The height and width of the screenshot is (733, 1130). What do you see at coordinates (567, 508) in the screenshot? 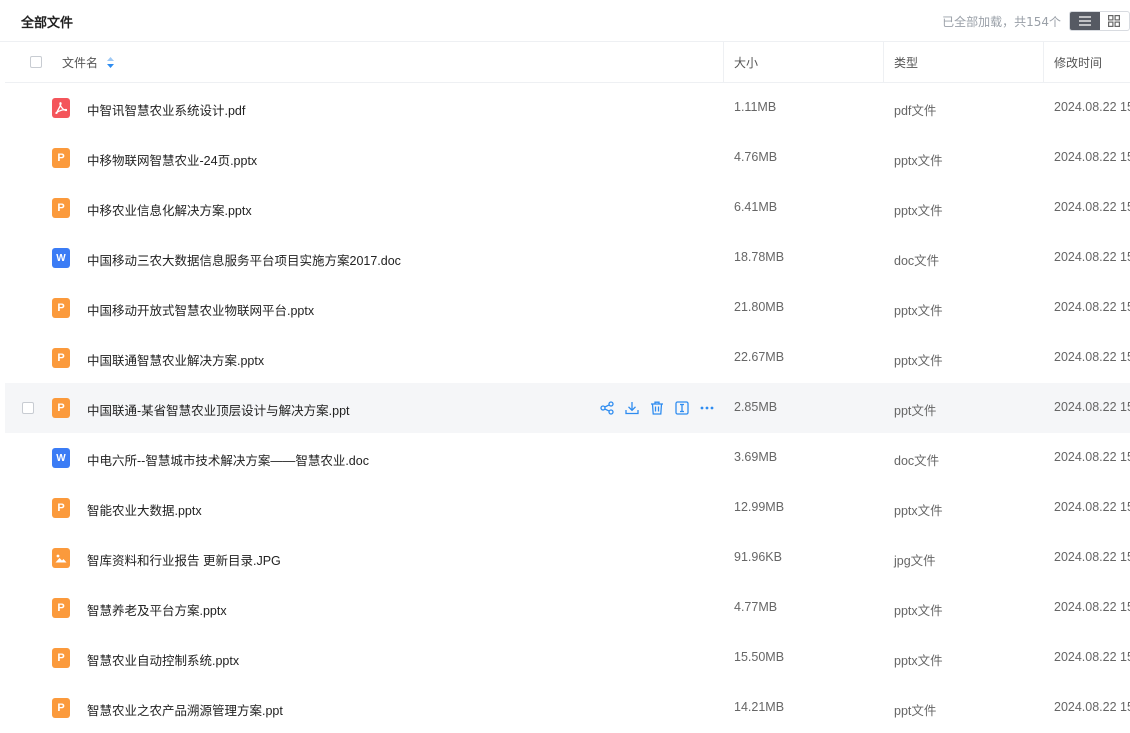
I see `file-row: P 智能农业大数据.pptx 12.99MB pptx文件 2024.08.22 15` at bounding box center [567, 508].